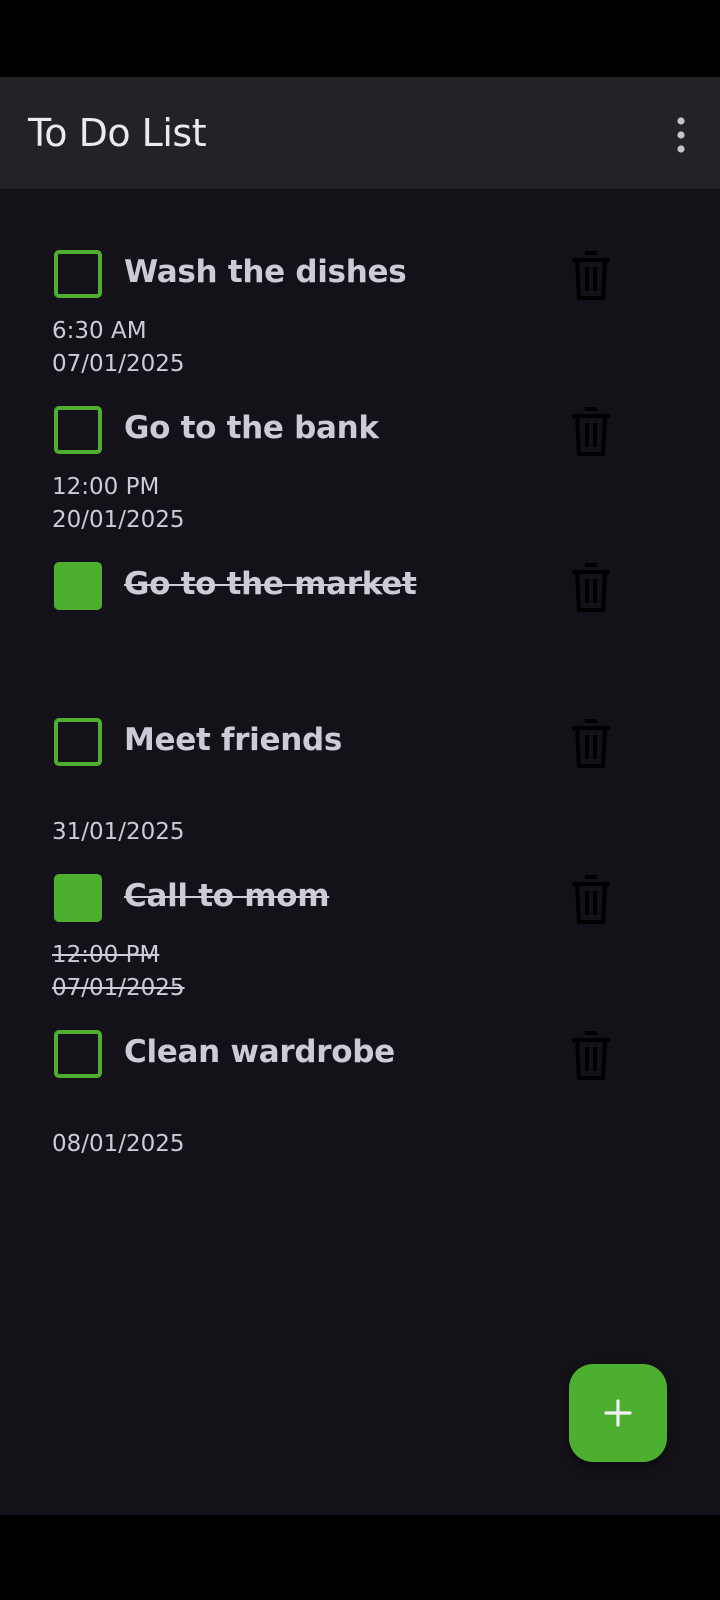  I want to click on task-date: 31/01/2025, so click(118, 832).